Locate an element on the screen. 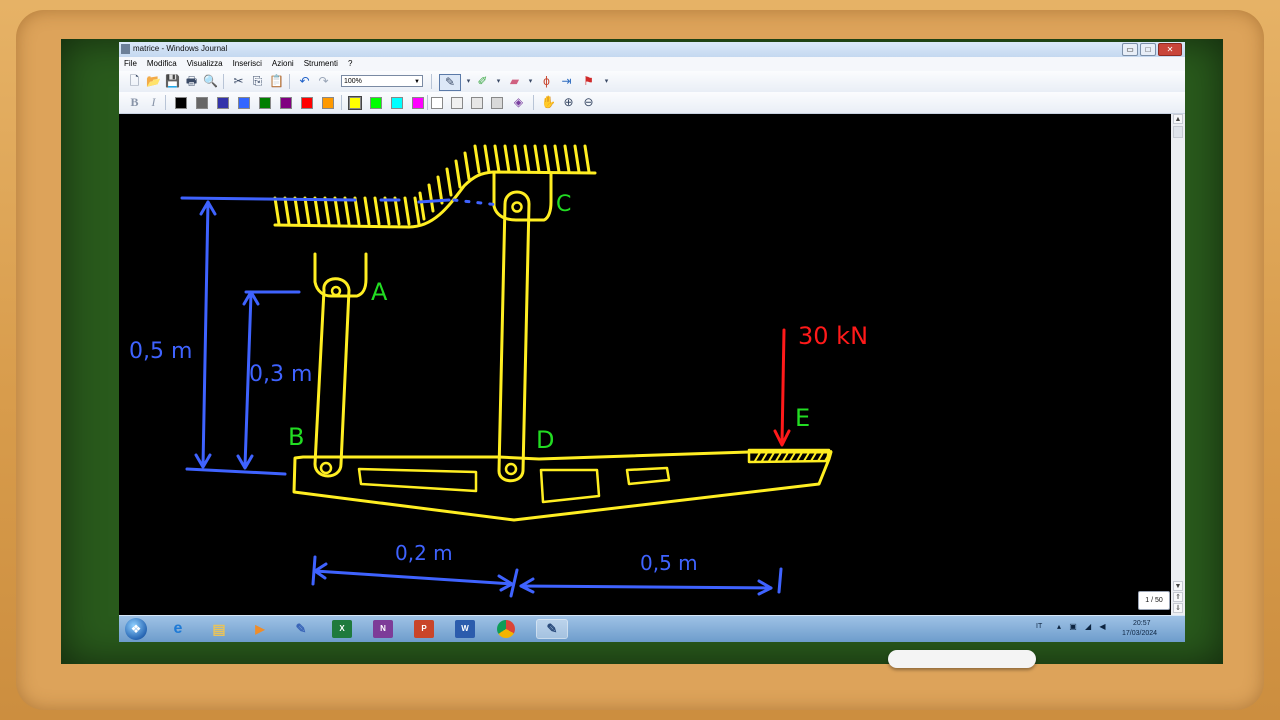  previous-page-icon: ⇑ is located at coordinates (1178, 597).